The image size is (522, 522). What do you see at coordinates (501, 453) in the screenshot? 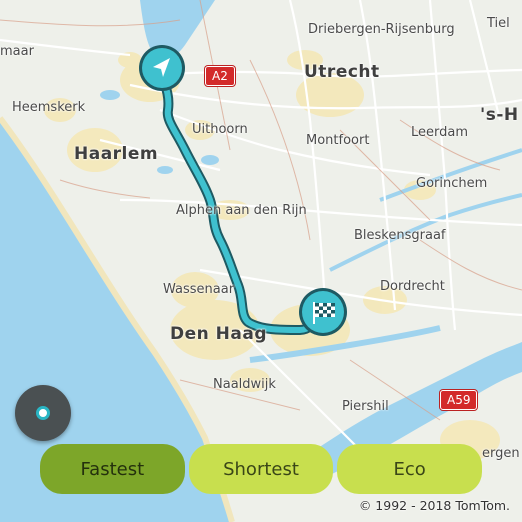
I see `place-label-bergen: ergen` at bounding box center [501, 453].